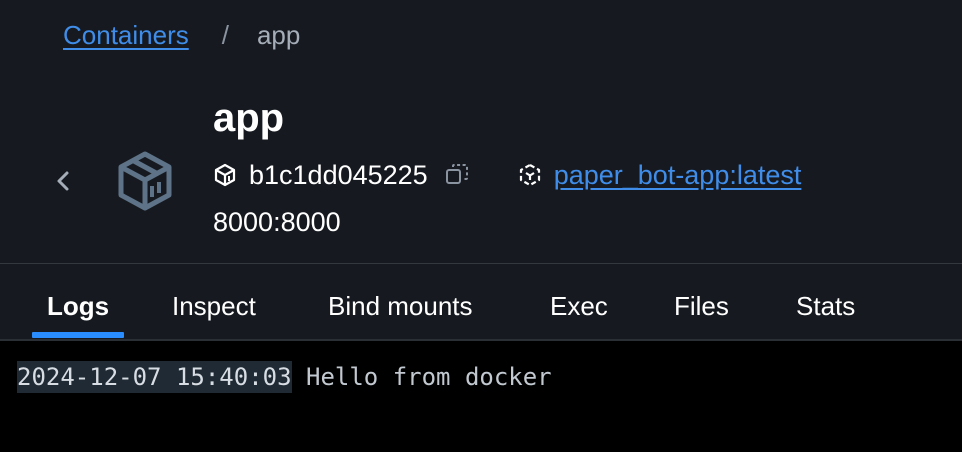 The image size is (962, 452). Describe the element at coordinates (78, 302) in the screenshot. I see `tab-logs: Logs` at that location.